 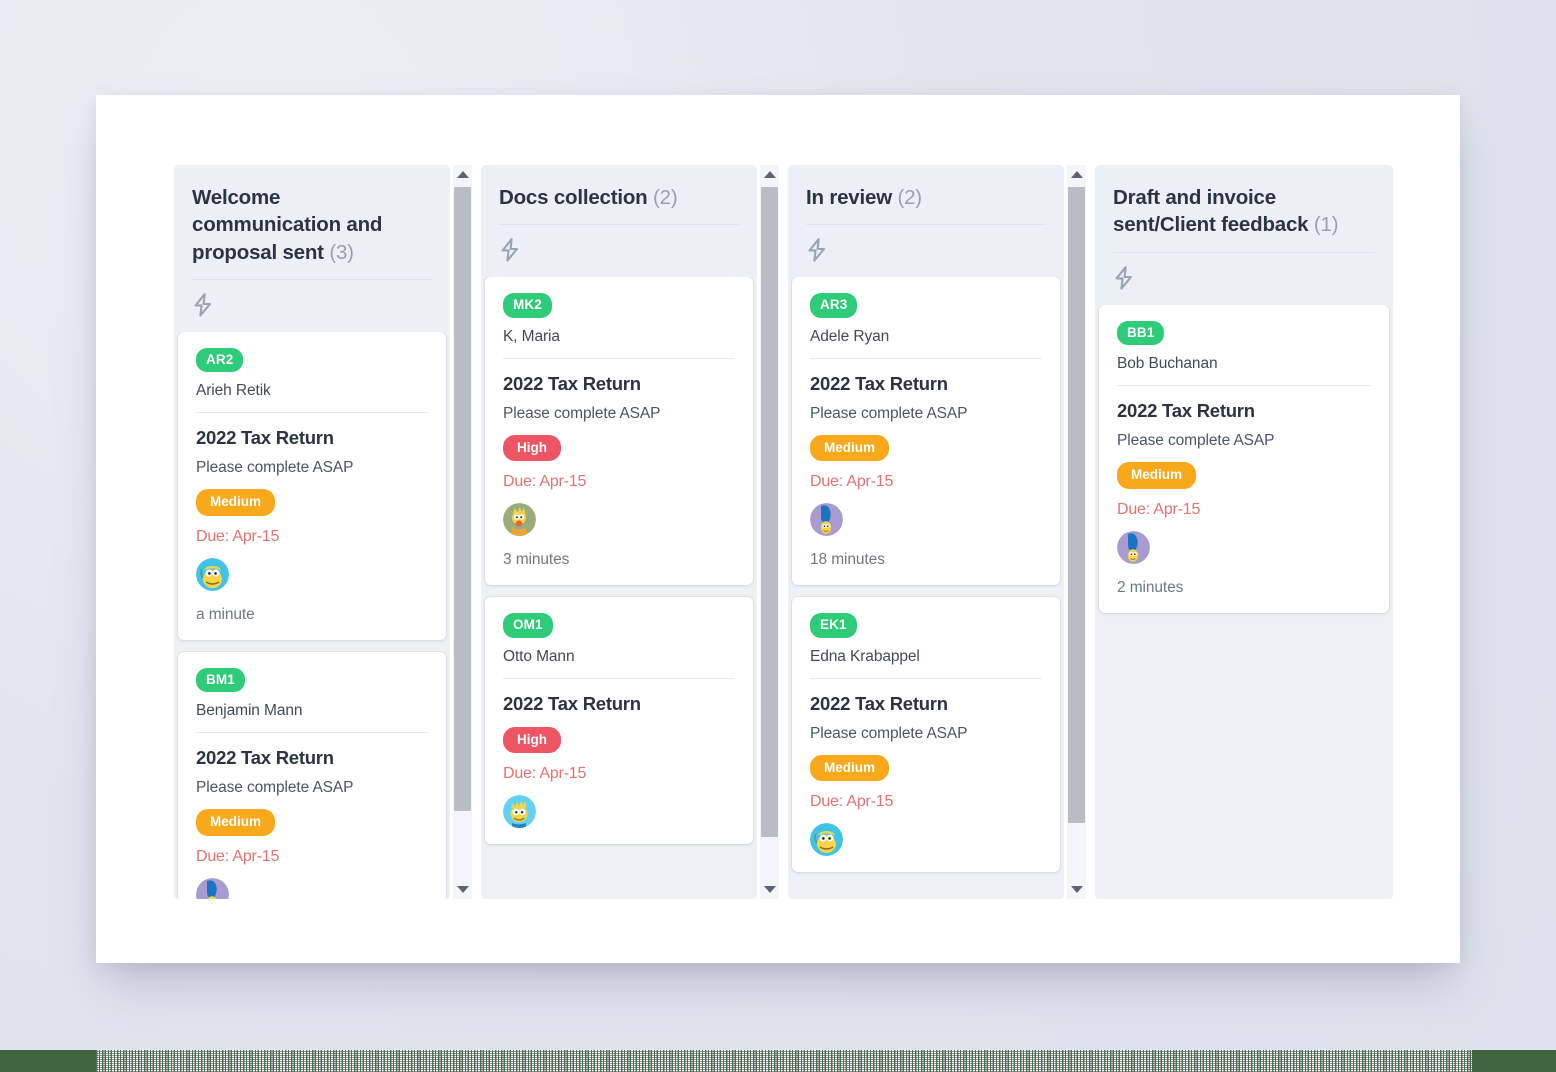 What do you see at coordinates (519, 812) in the screenshot?
I see `bart-avatar` at bounding box center [519, 812].